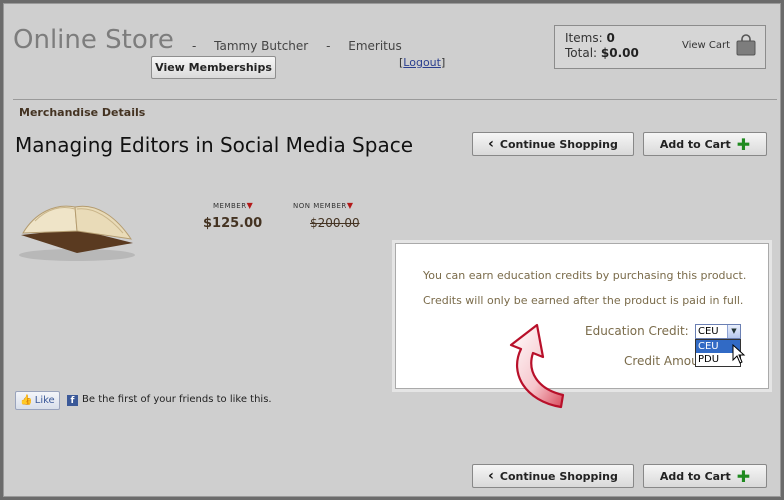 Image resolution: width=784 pixels, height=500 pixels. I want to click on member-price-label: MEMBER▼, so click(233, 205).